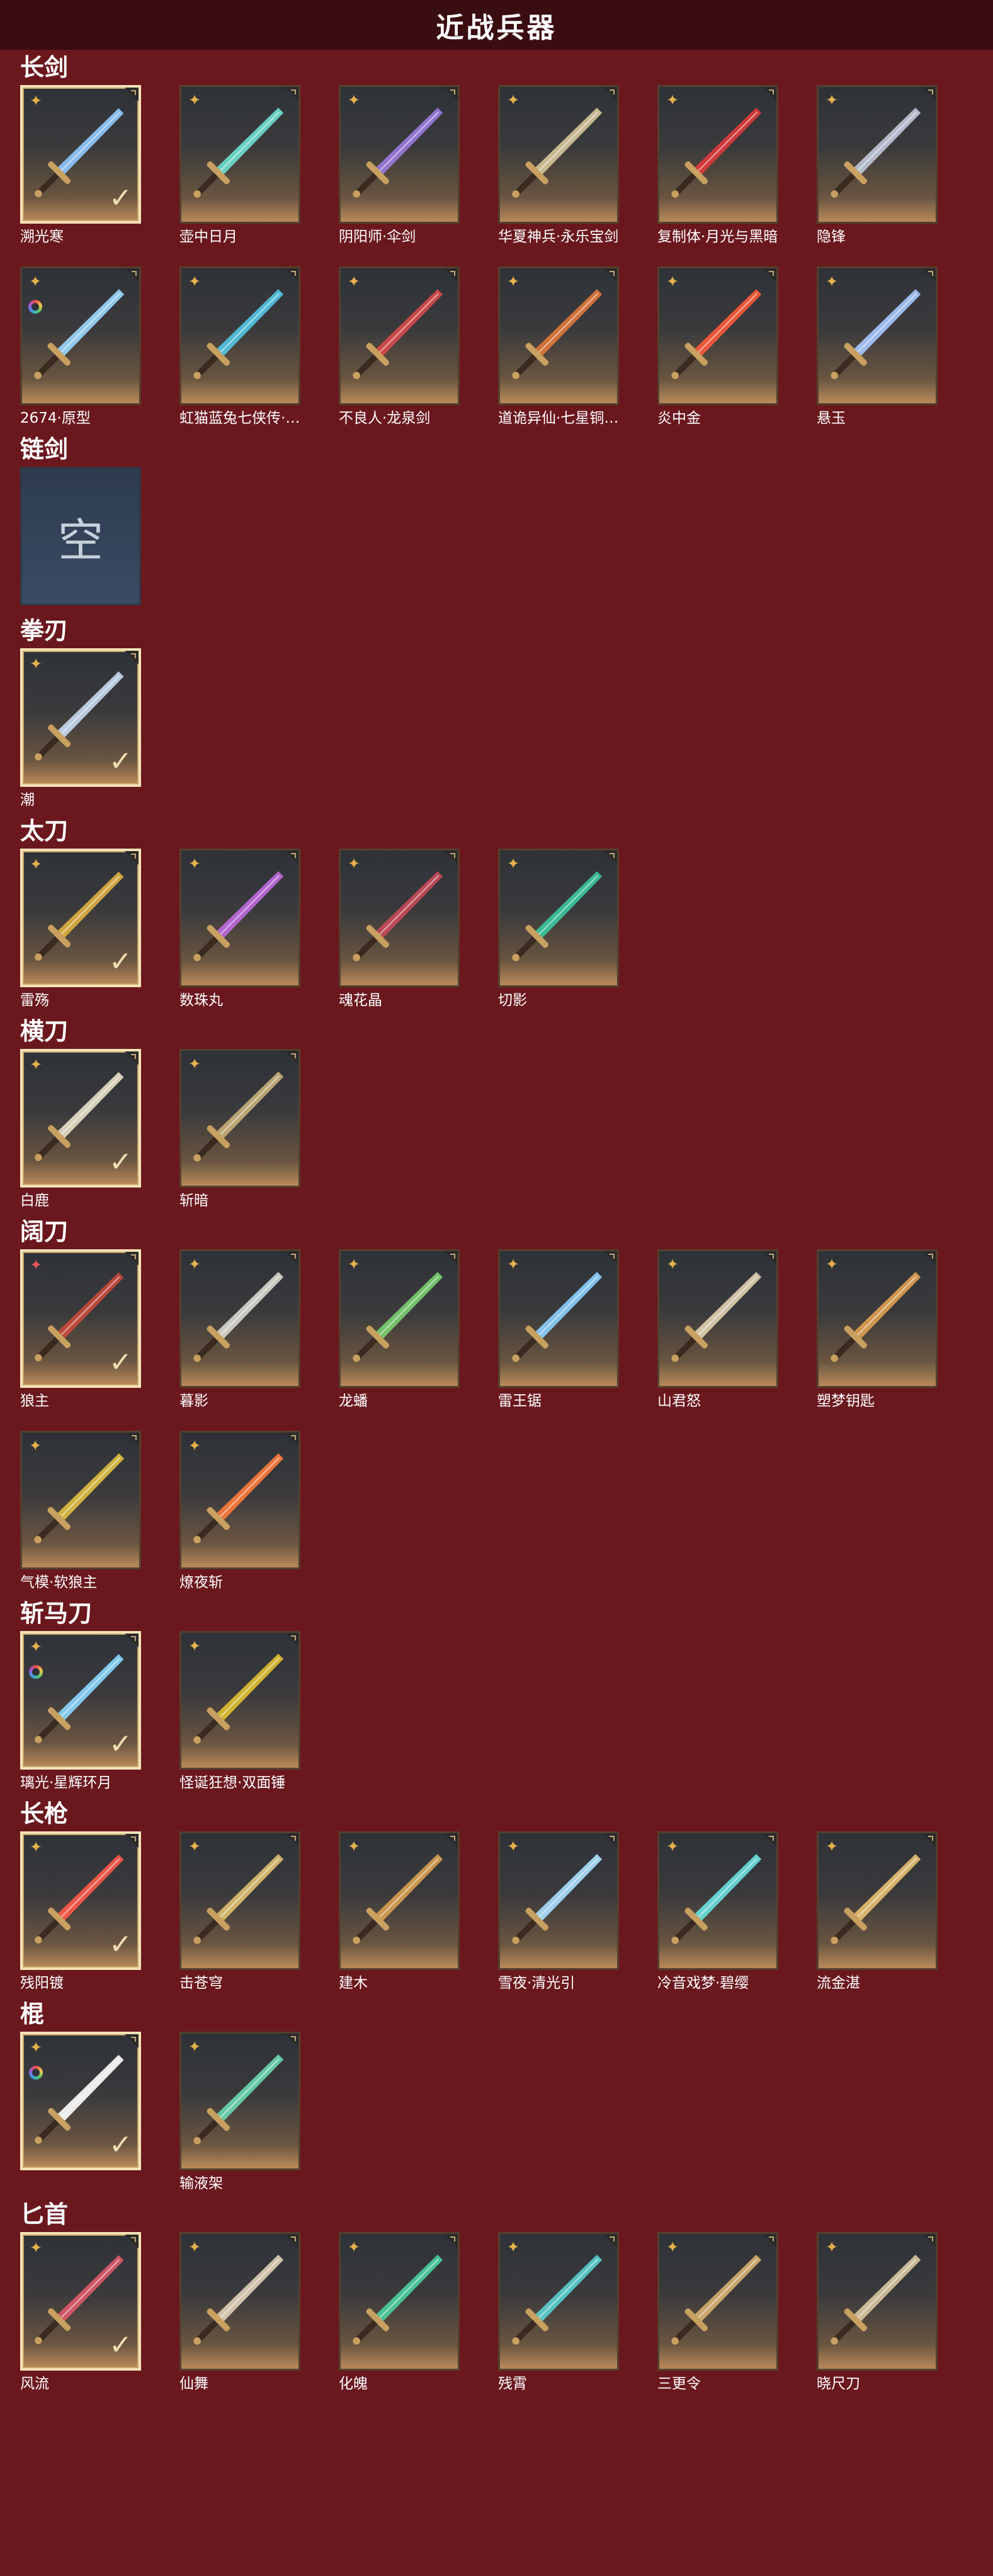 This screenshot has width=993, height=2576. I want to click on weapon-item: ✦ 山君怒, so click(718, 1330).